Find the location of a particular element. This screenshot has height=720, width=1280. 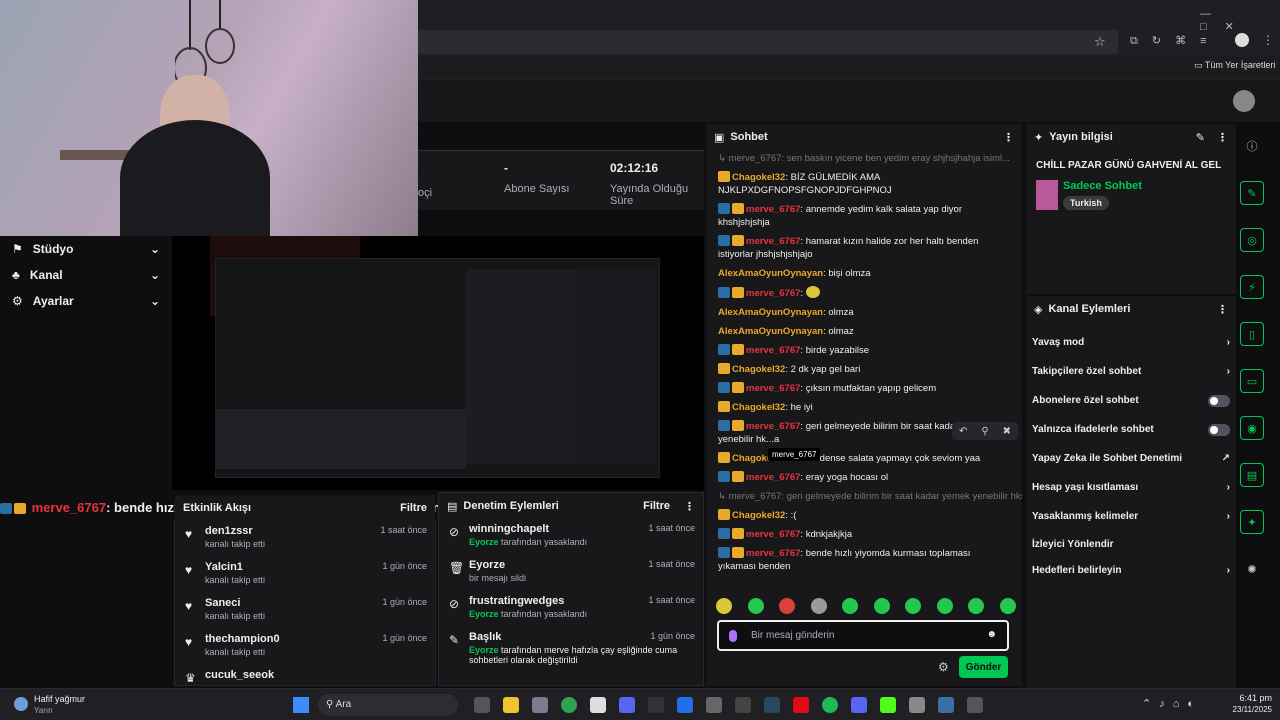

action-ai-moderation: Yapay Zeka ile Sohbet Denetimi ↗ is located at coordinates (1131, 458).